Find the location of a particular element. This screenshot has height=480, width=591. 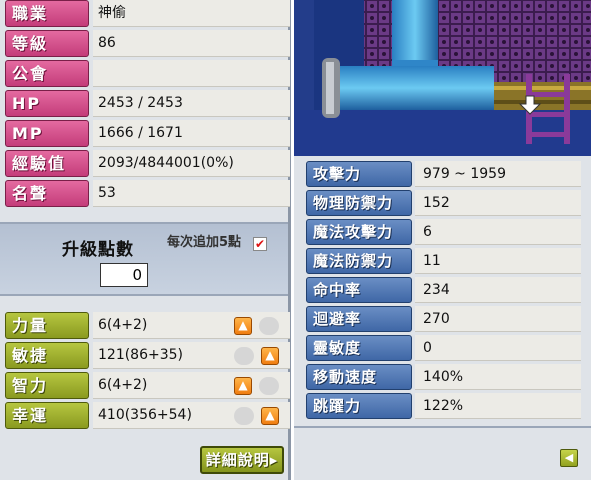

panel-divider is located at coordinates (442, 427).